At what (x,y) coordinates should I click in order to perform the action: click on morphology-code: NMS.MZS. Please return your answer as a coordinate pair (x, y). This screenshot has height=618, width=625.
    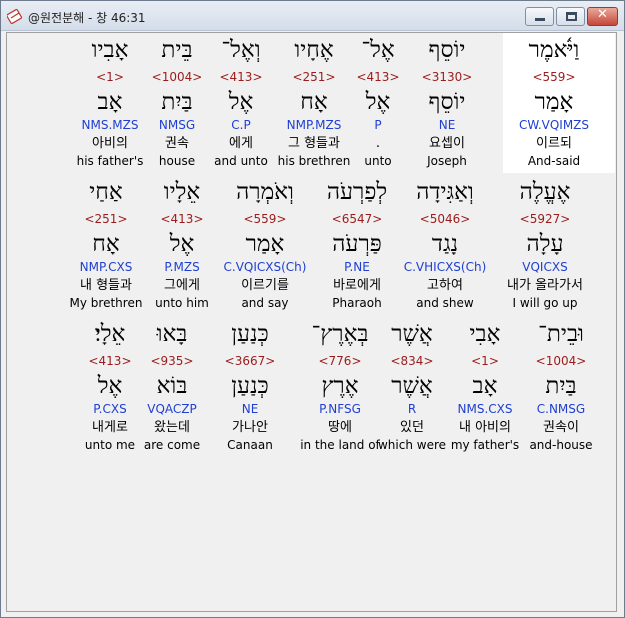
    Looking at the image, I should click on (110, 125).